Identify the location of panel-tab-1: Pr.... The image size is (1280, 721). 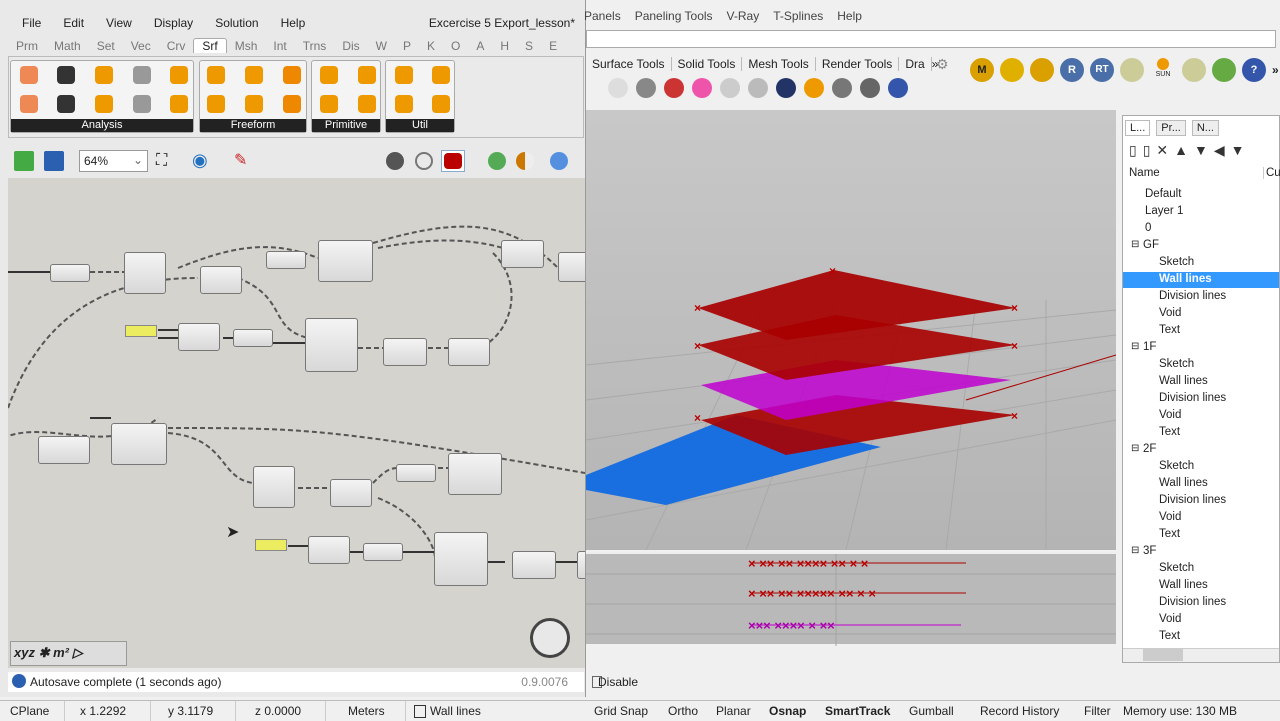
(1171, 128).